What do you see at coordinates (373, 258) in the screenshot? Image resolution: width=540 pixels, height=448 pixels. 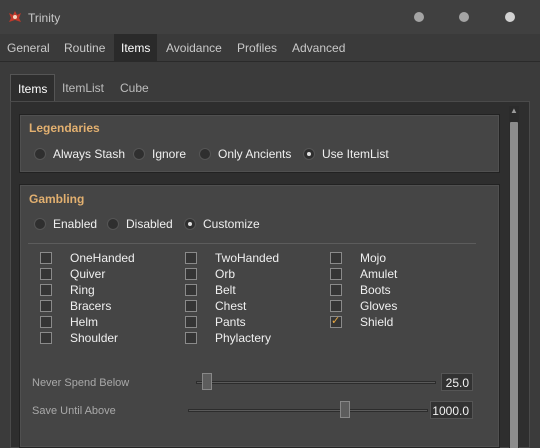 I see `checkbox-mojo-label: Mojo` at bounding box center [373, 258].